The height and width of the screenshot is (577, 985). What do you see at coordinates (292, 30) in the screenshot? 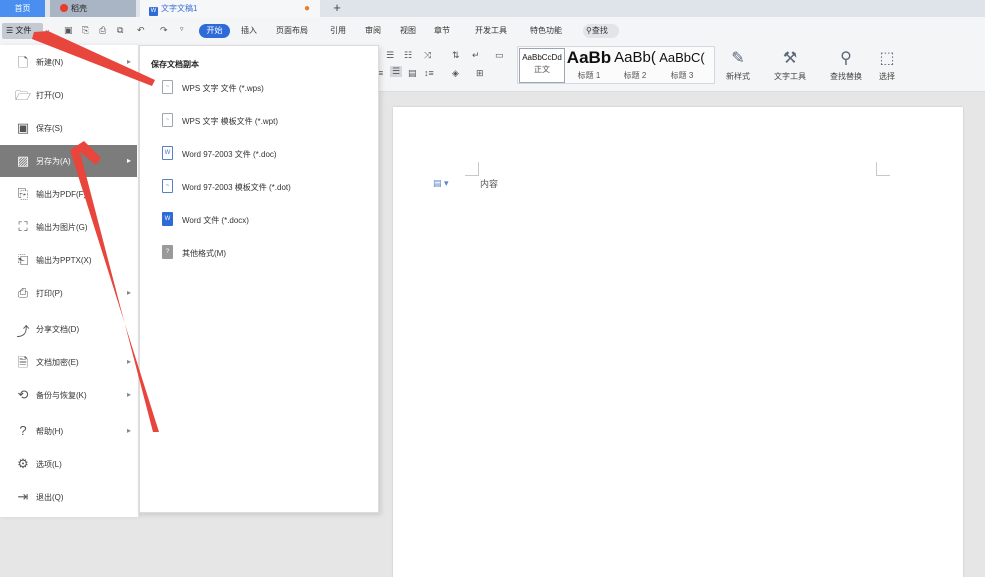
I see `tab-page-layout: 页面布局` at bounding box center [292, 30].